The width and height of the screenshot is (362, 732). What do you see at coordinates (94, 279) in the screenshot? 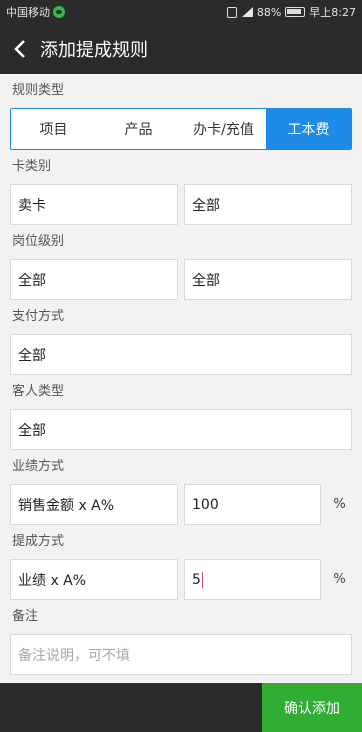
I see `position-select: 全部` at bounding box center [94, 279].